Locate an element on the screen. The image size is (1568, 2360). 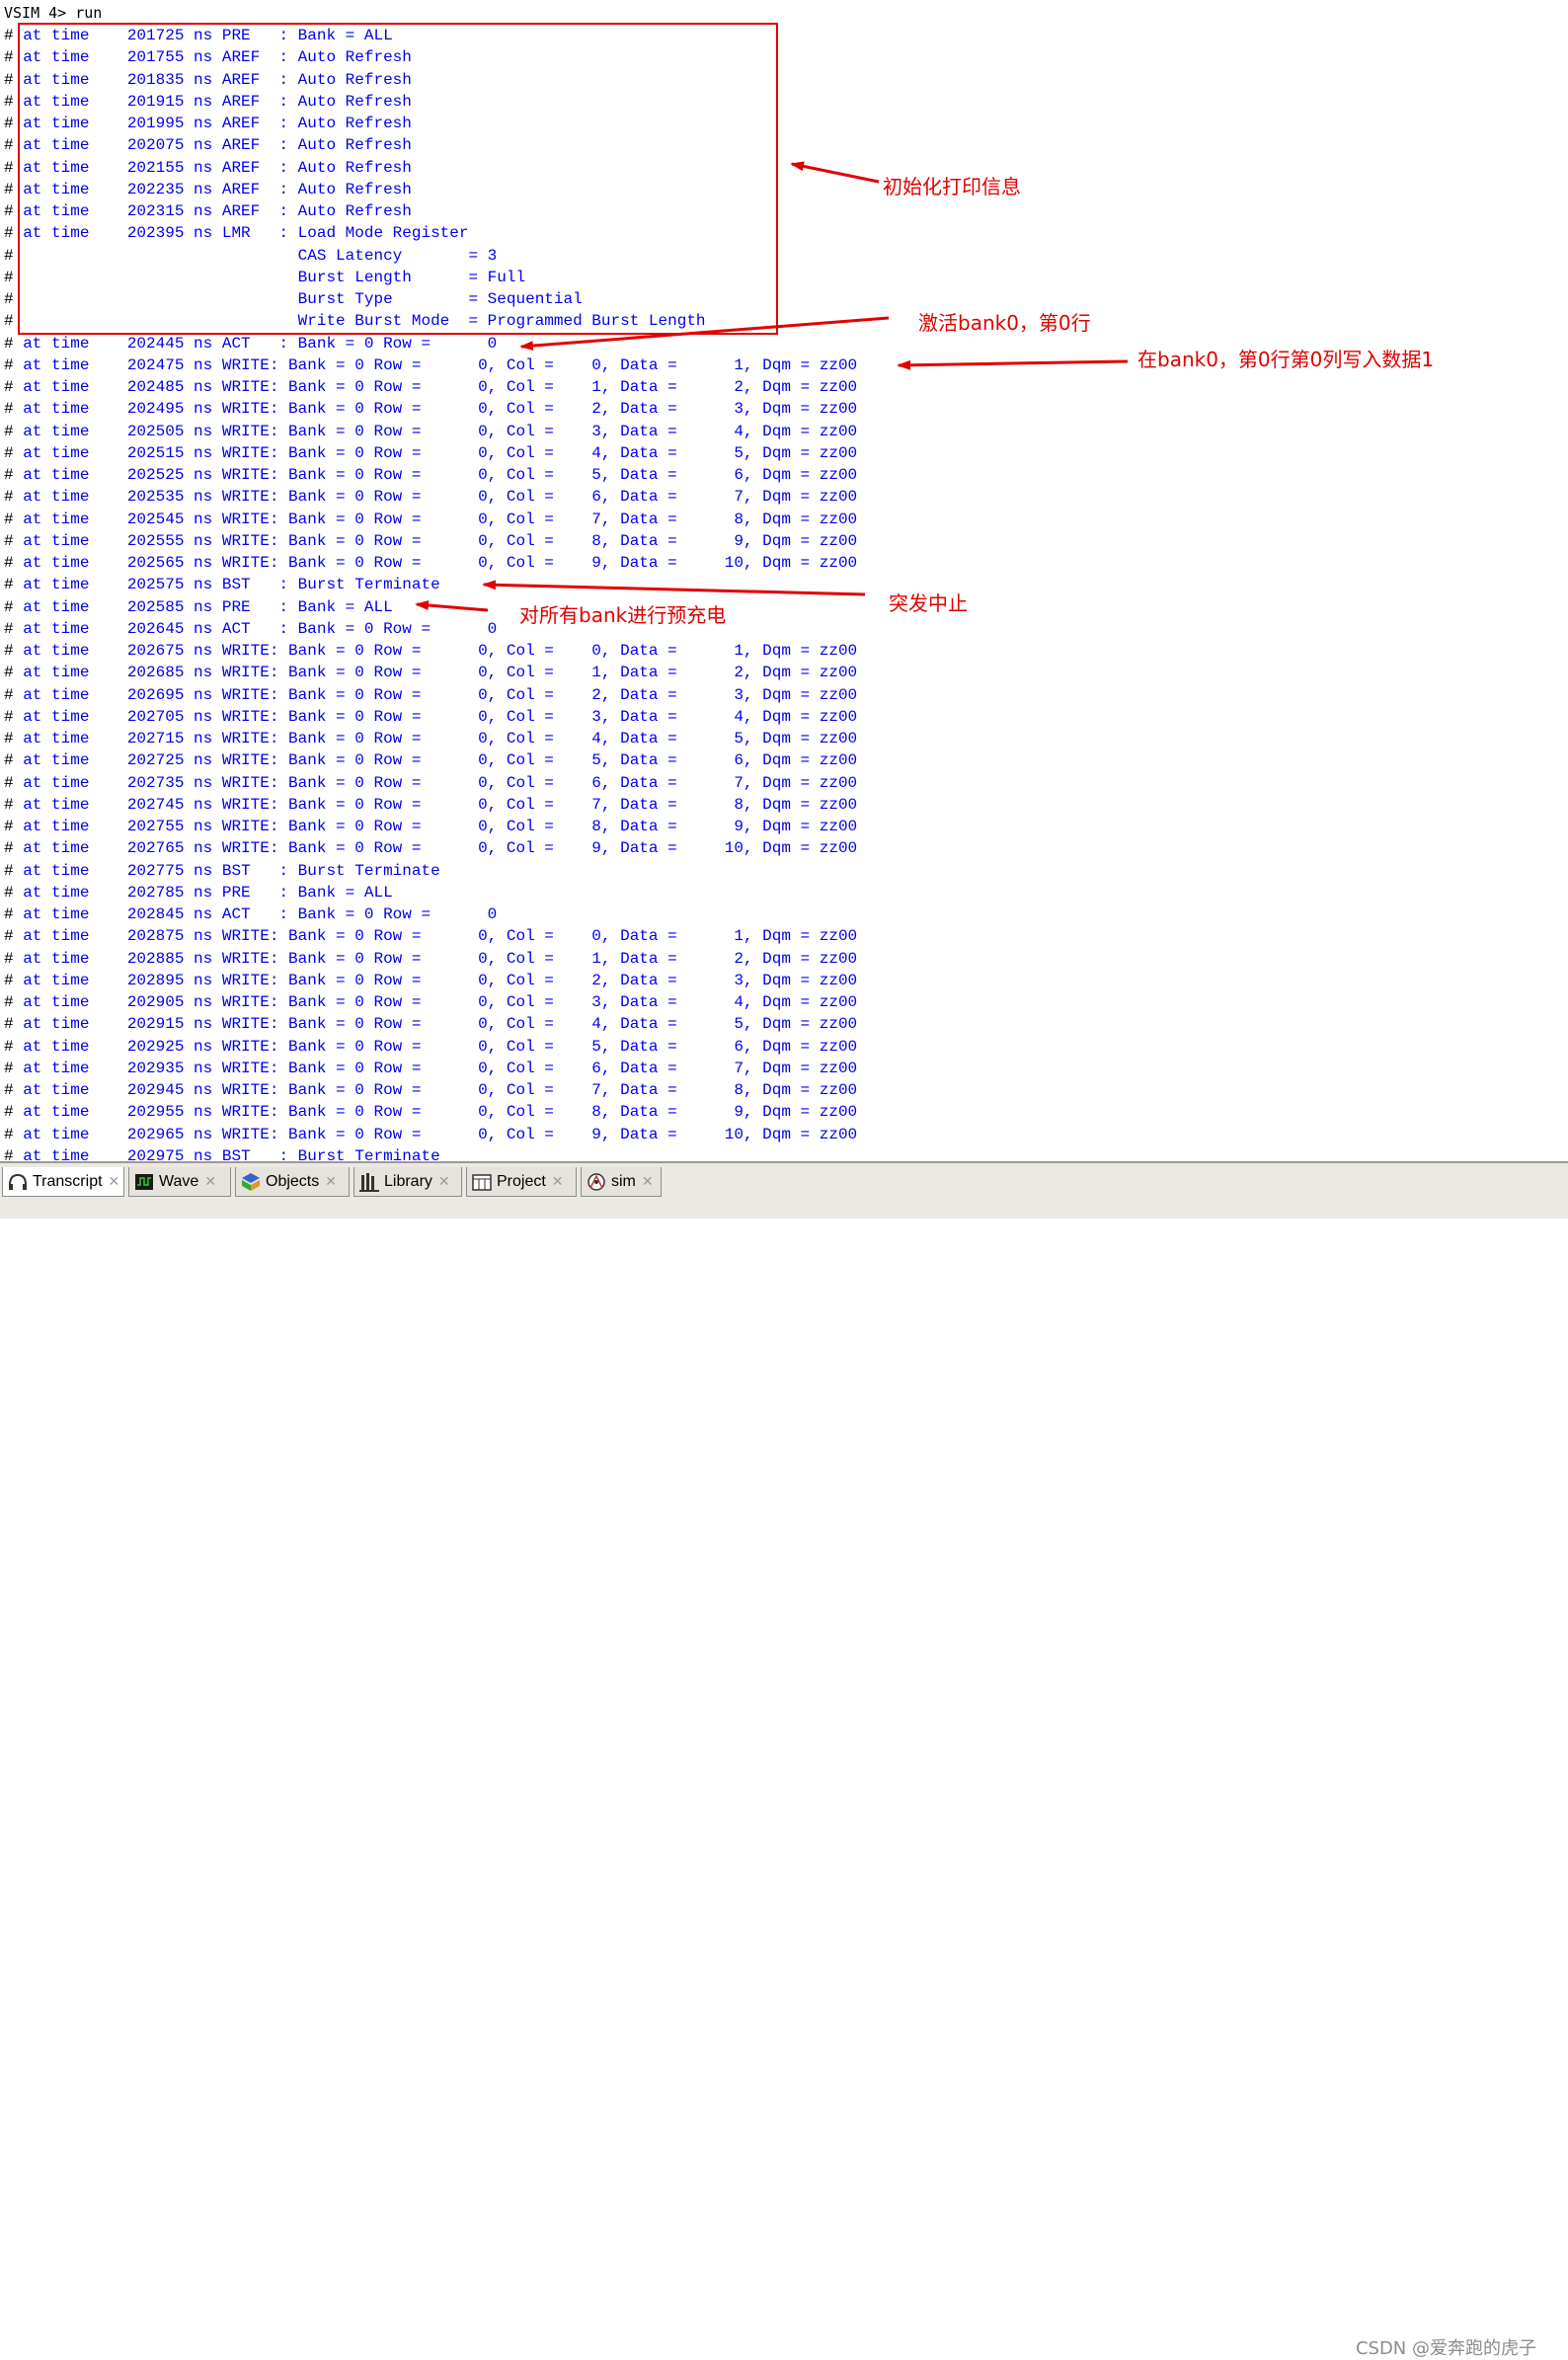
tab-wave: Wave ✕ is located at coordinates (179, 1182).